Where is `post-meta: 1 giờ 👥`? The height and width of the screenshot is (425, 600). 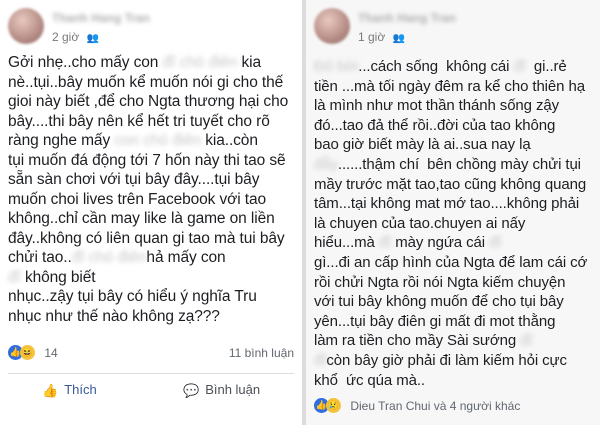 post-meta: 1 giờ 👥 is located at coordinates (381, 37).